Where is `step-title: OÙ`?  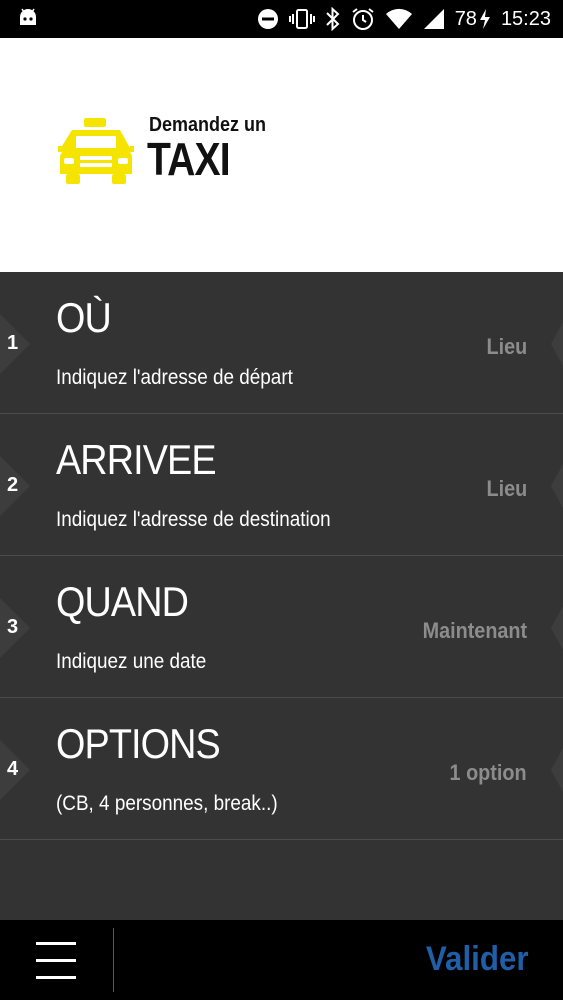
step-title: OÙ is located at coordinates (84, 317).